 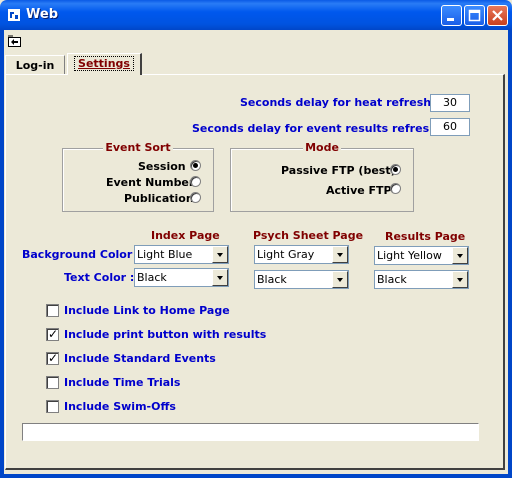 What do you see at coordinates (14, 15) in the screenshot?
I see `app-icon` at bounding box center [14, 15].